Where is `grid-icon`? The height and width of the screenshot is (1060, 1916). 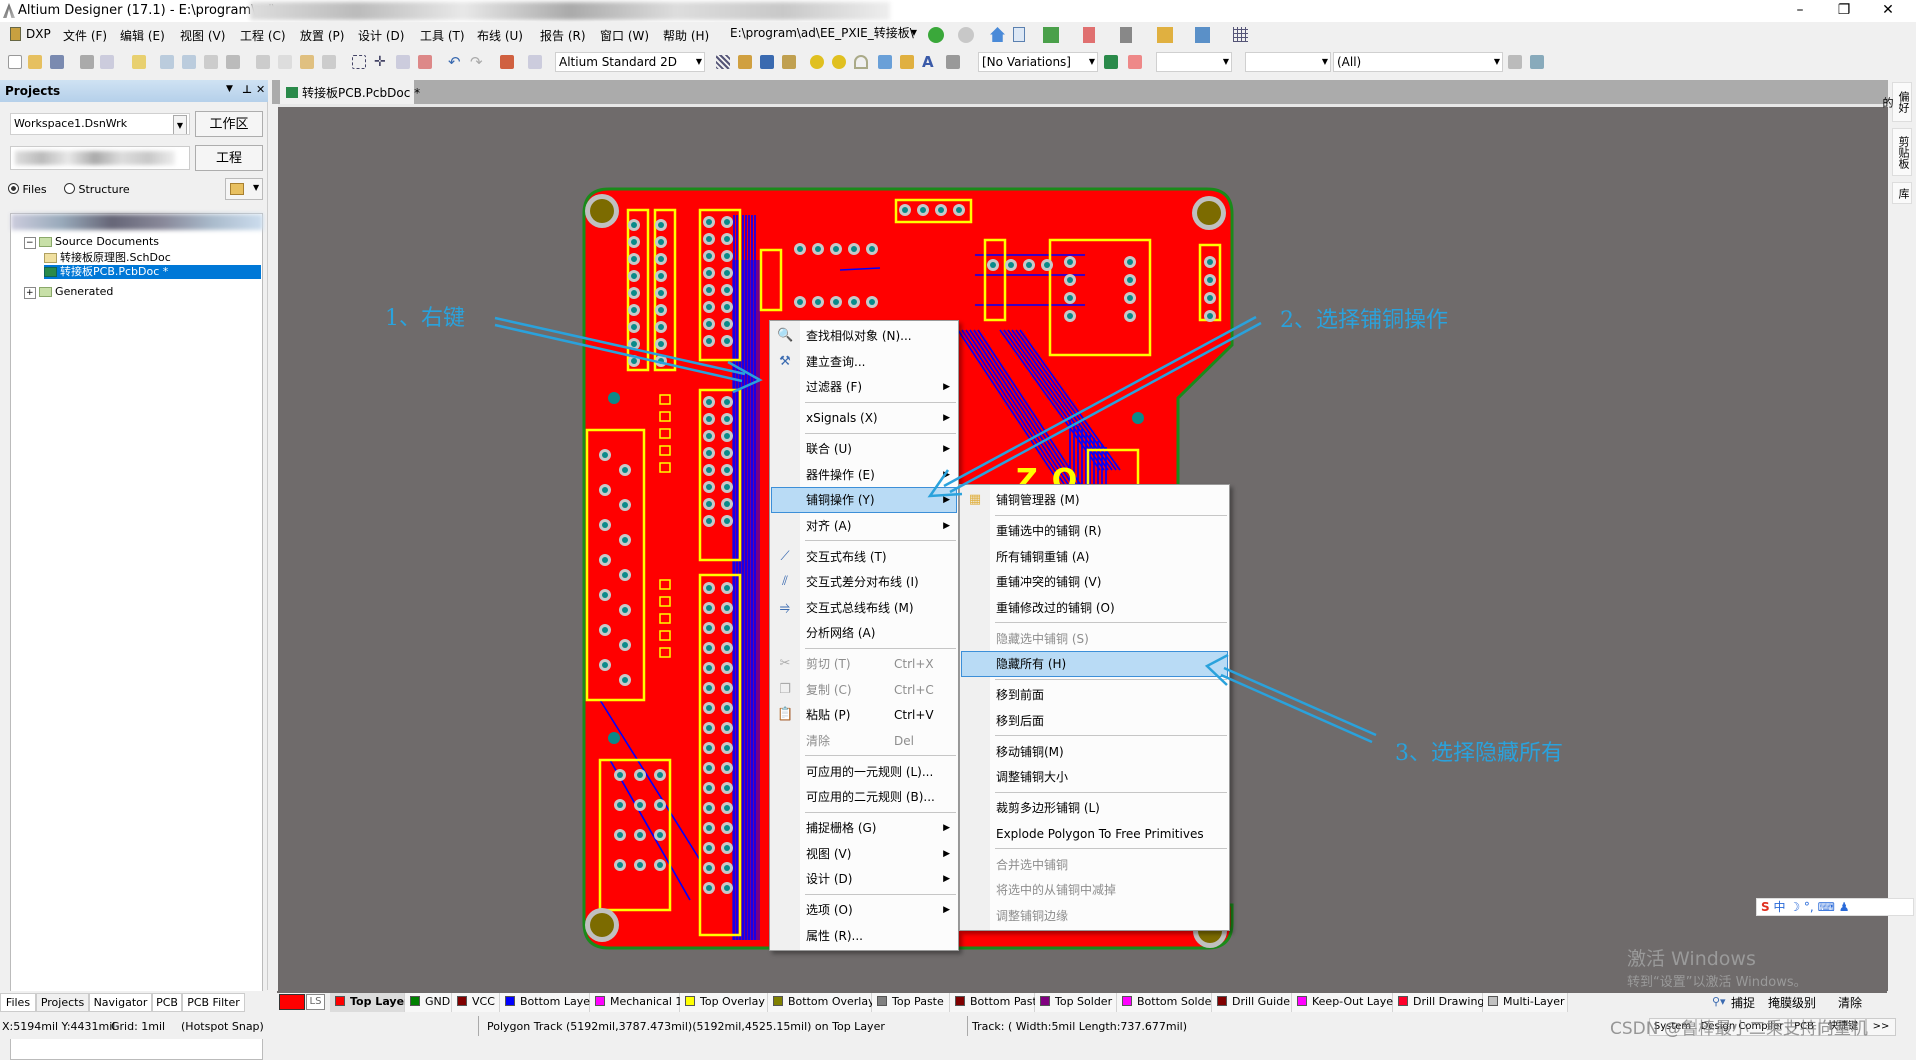
grid-icon is located at coordinates (1240, 34).